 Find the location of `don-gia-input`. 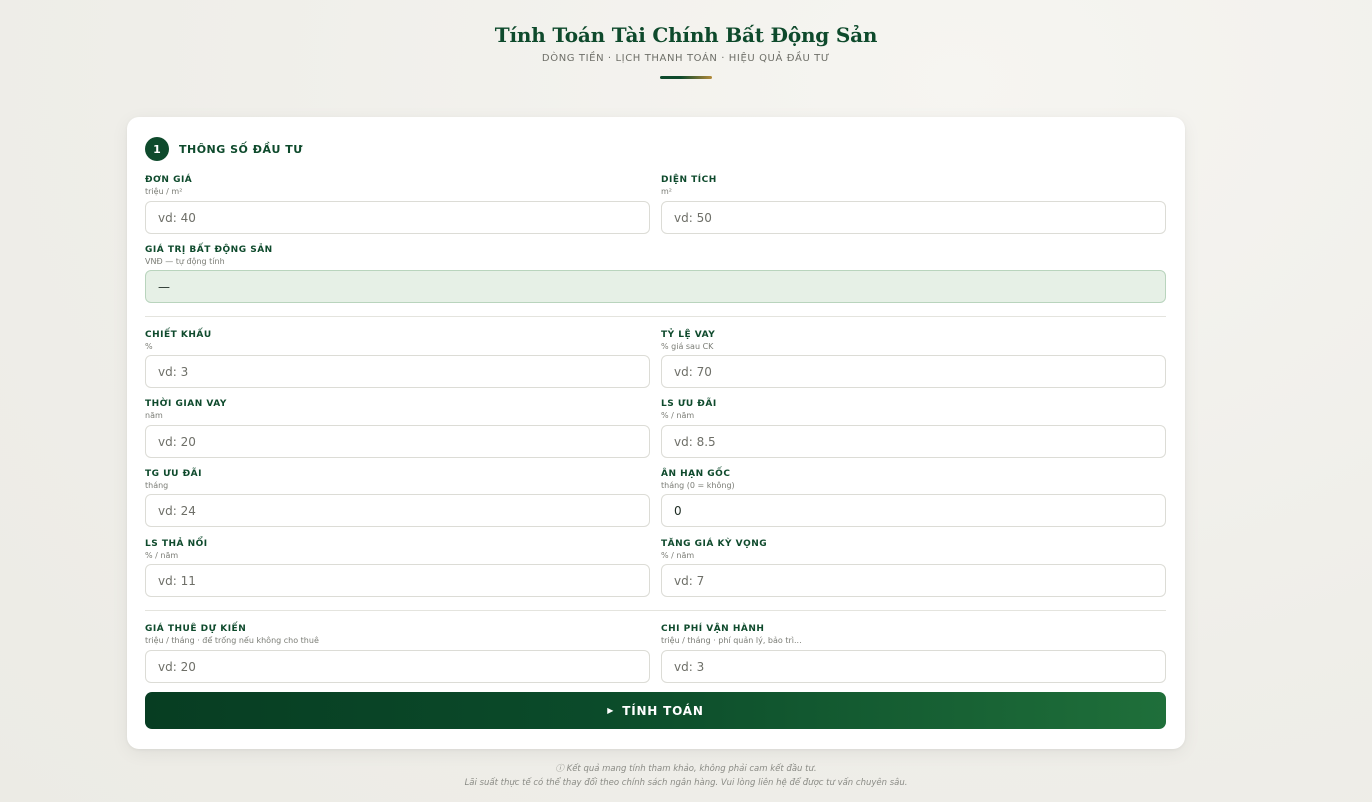

don-gia-input is located at coordinates (397, 217).